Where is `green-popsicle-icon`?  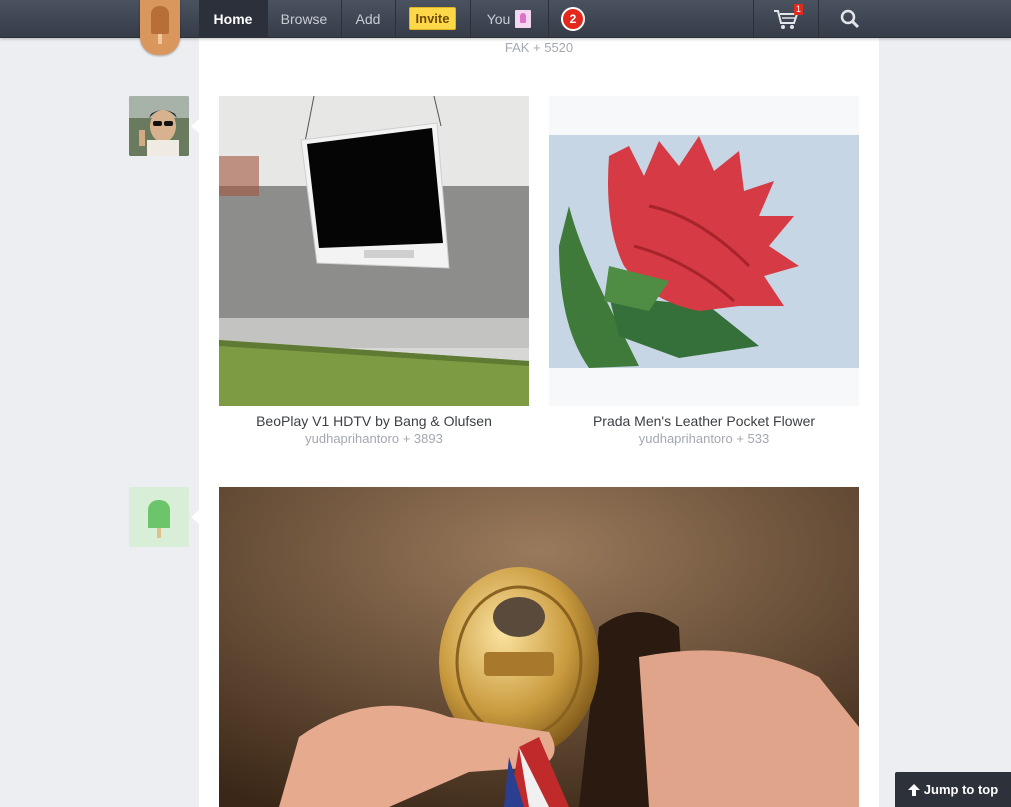 green-popsicle-icon is located at coordinates (159, 519).